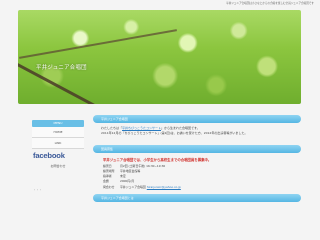 This screenshot has width=320, height=240. What do you see at coordinates (133, 186) in the screenshot?
I see `info-value: 平井ジュニア合唱団` at bounding box center [133, 186].